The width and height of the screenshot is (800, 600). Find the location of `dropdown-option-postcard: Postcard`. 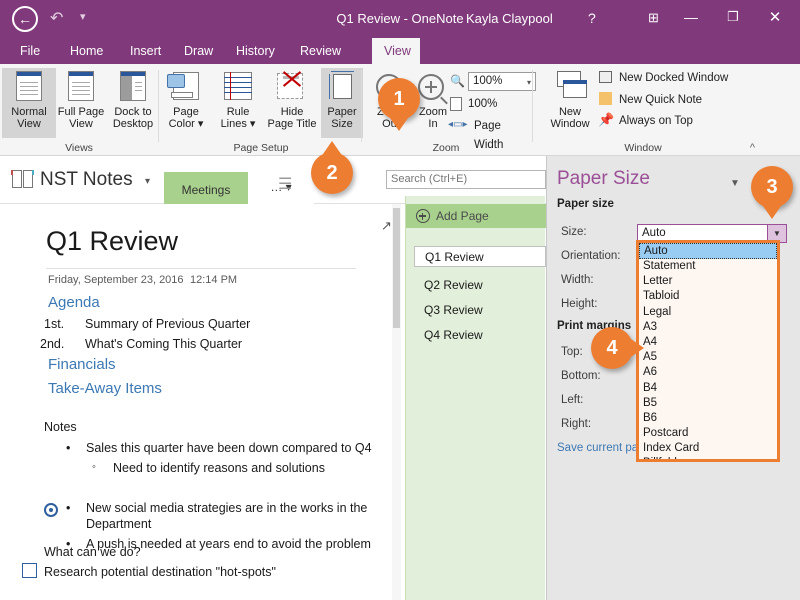

dropdown-option-postcard: Postcard is located at coordinates (708, 433).